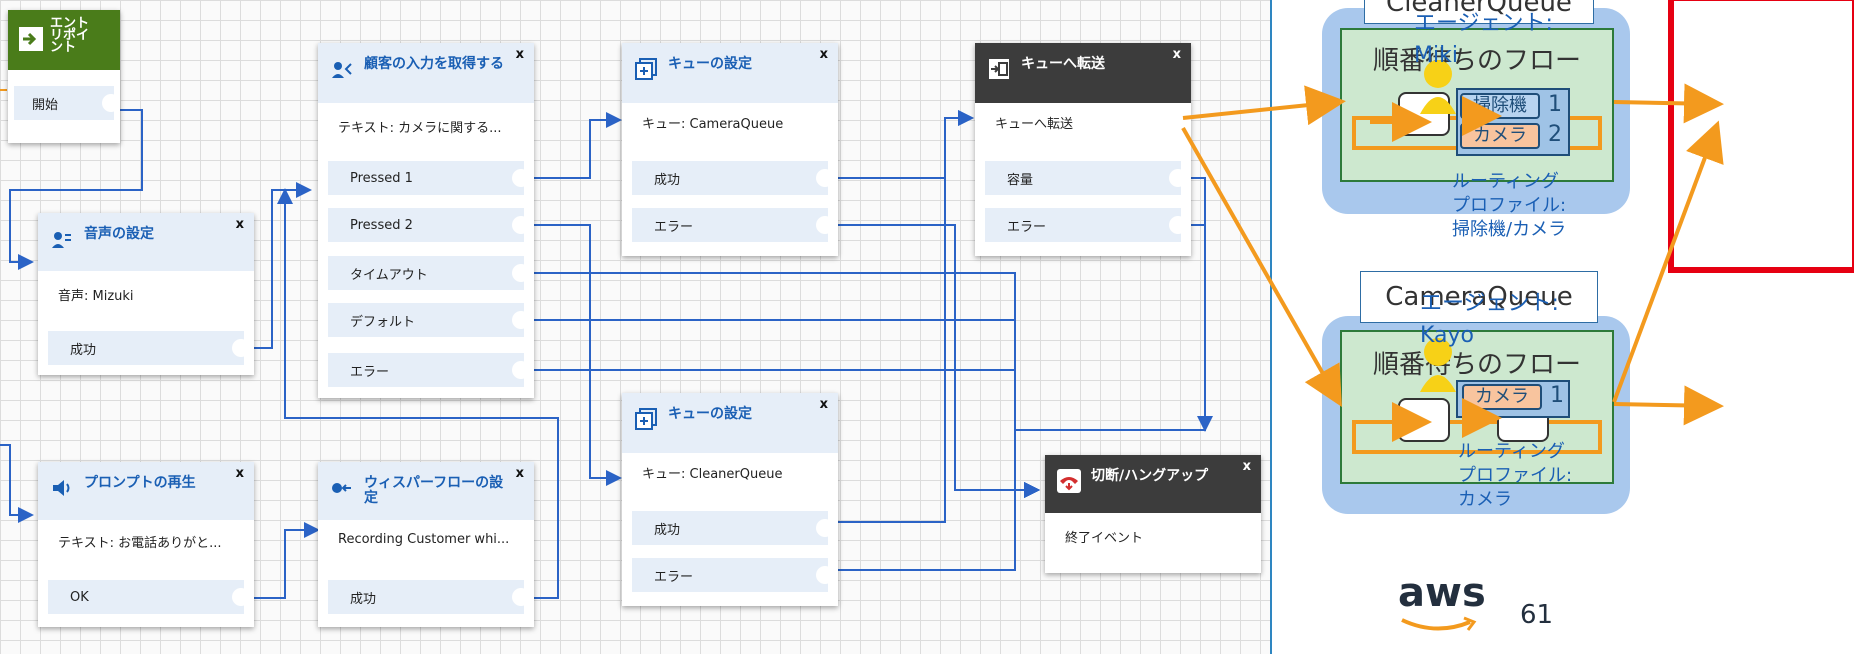  What do you see at coordinates (79, 597) in the screenshot?
I see `prompt-ok-label: OK` at bounding box center [79, 597].